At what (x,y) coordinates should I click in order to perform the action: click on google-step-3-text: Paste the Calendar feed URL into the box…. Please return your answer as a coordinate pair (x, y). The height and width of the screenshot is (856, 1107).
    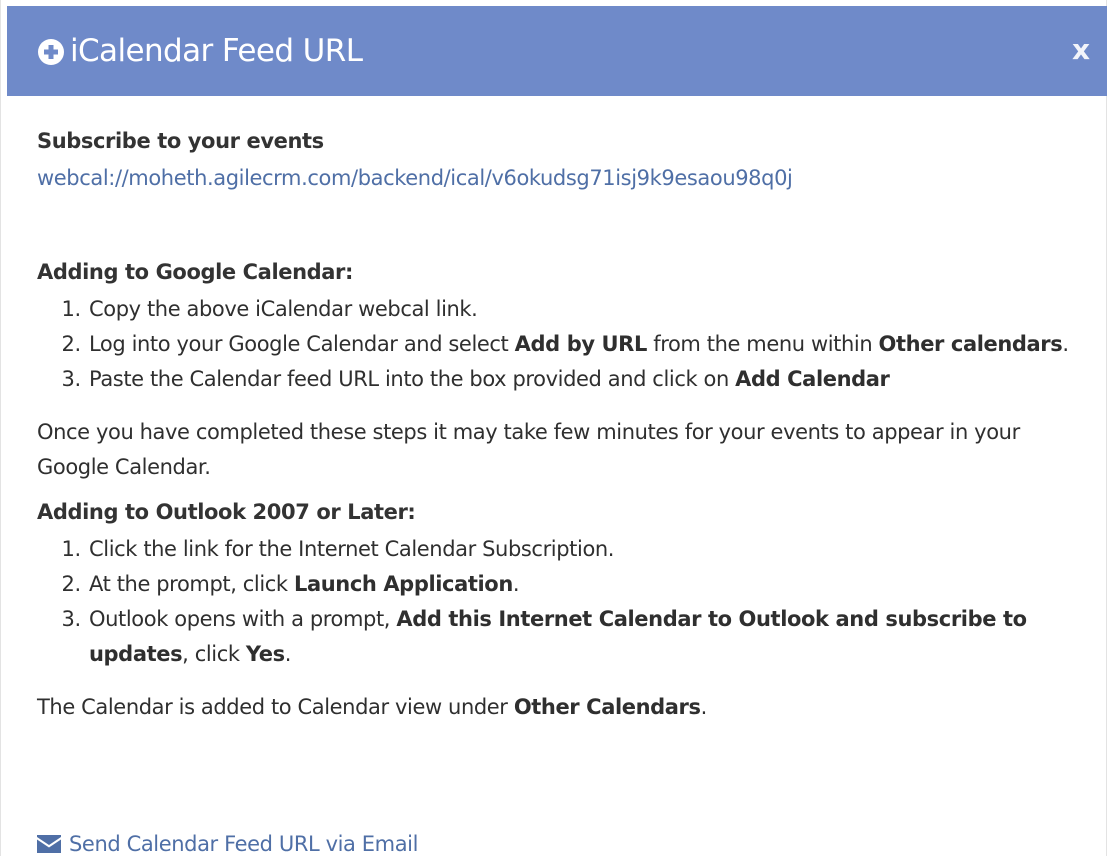
    Looking at the image, I should click on (412, 379).